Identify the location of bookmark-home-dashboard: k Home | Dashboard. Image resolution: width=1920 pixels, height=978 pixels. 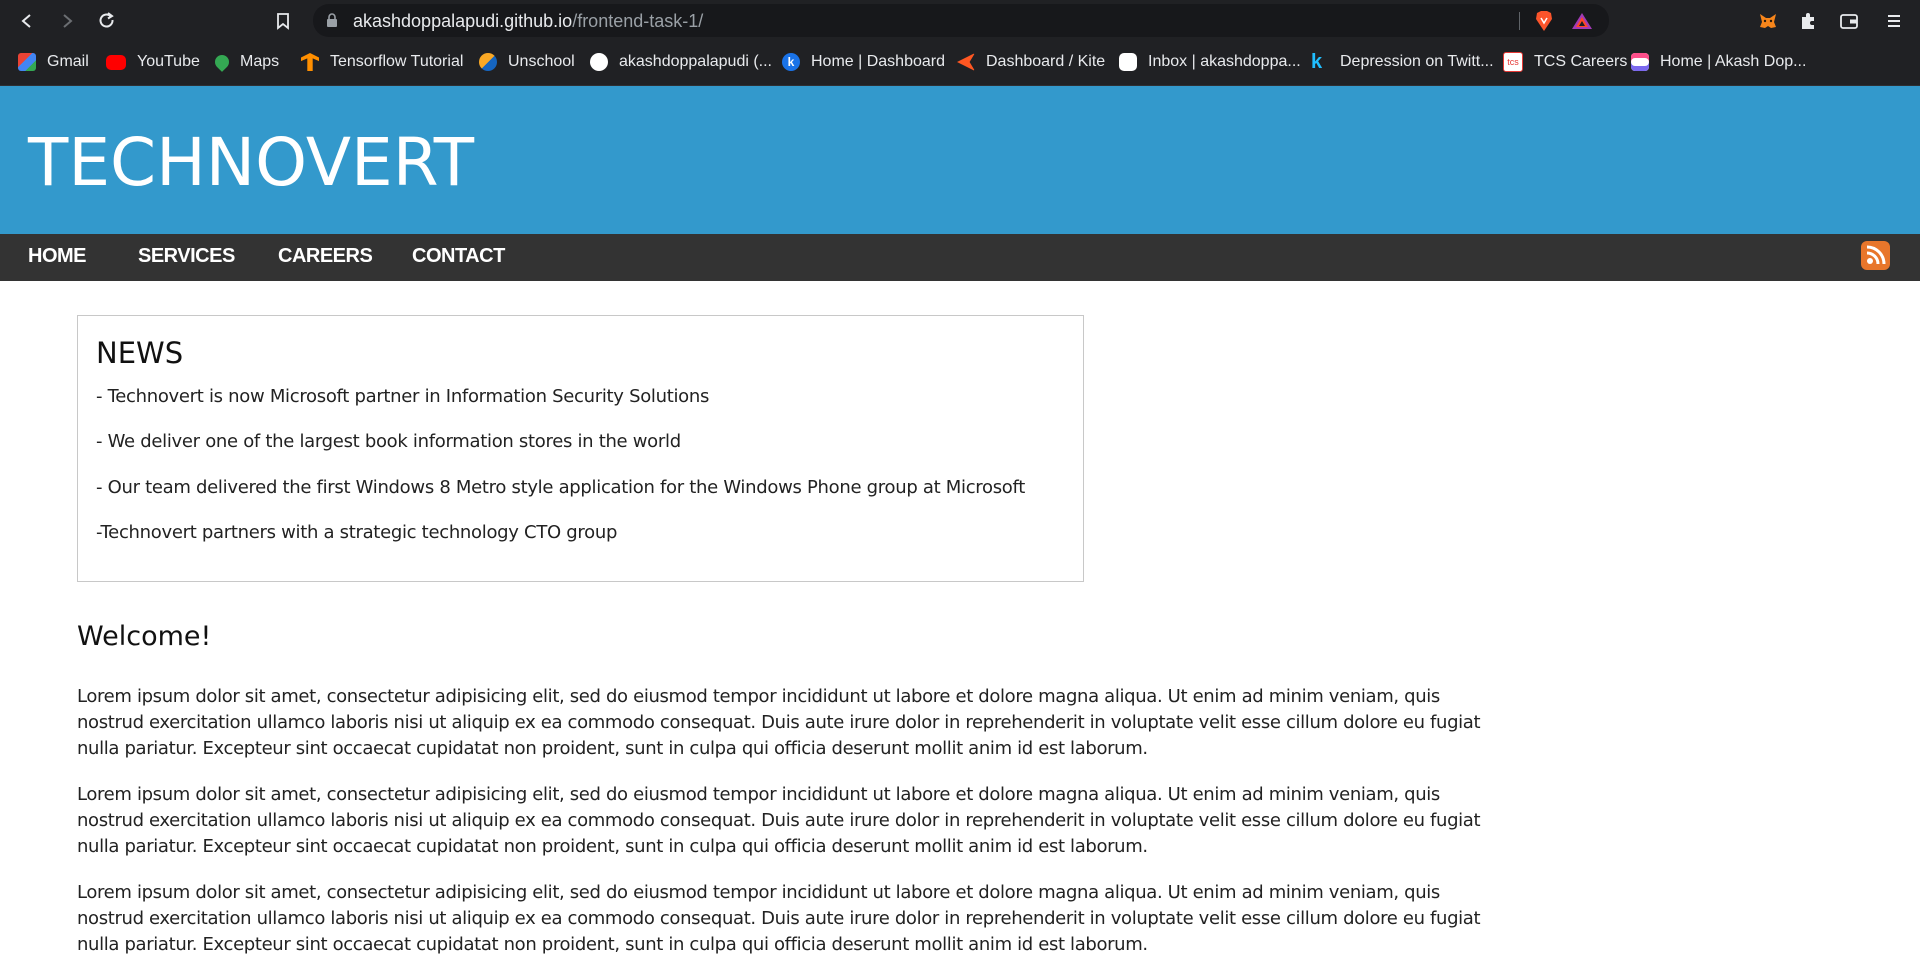
(863, 62).